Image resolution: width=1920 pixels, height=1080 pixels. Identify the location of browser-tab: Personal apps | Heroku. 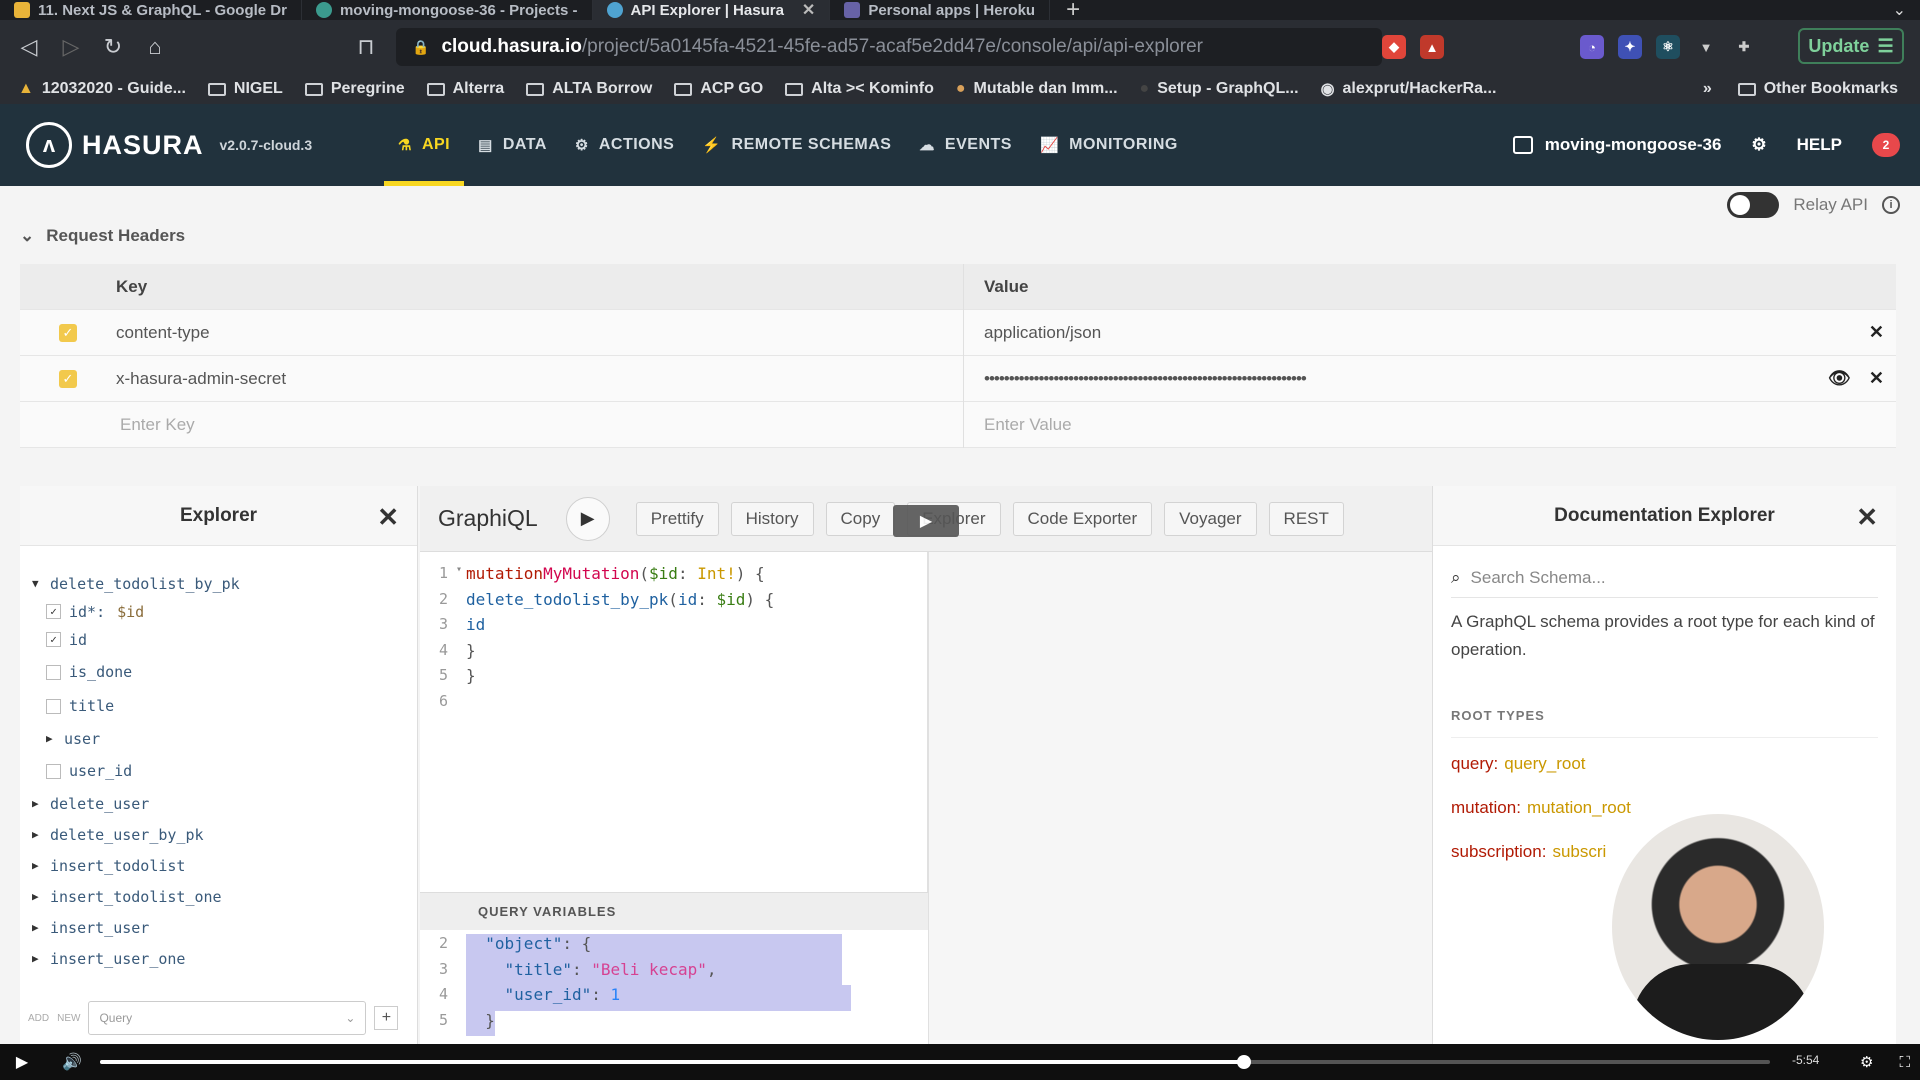
(940, 10).